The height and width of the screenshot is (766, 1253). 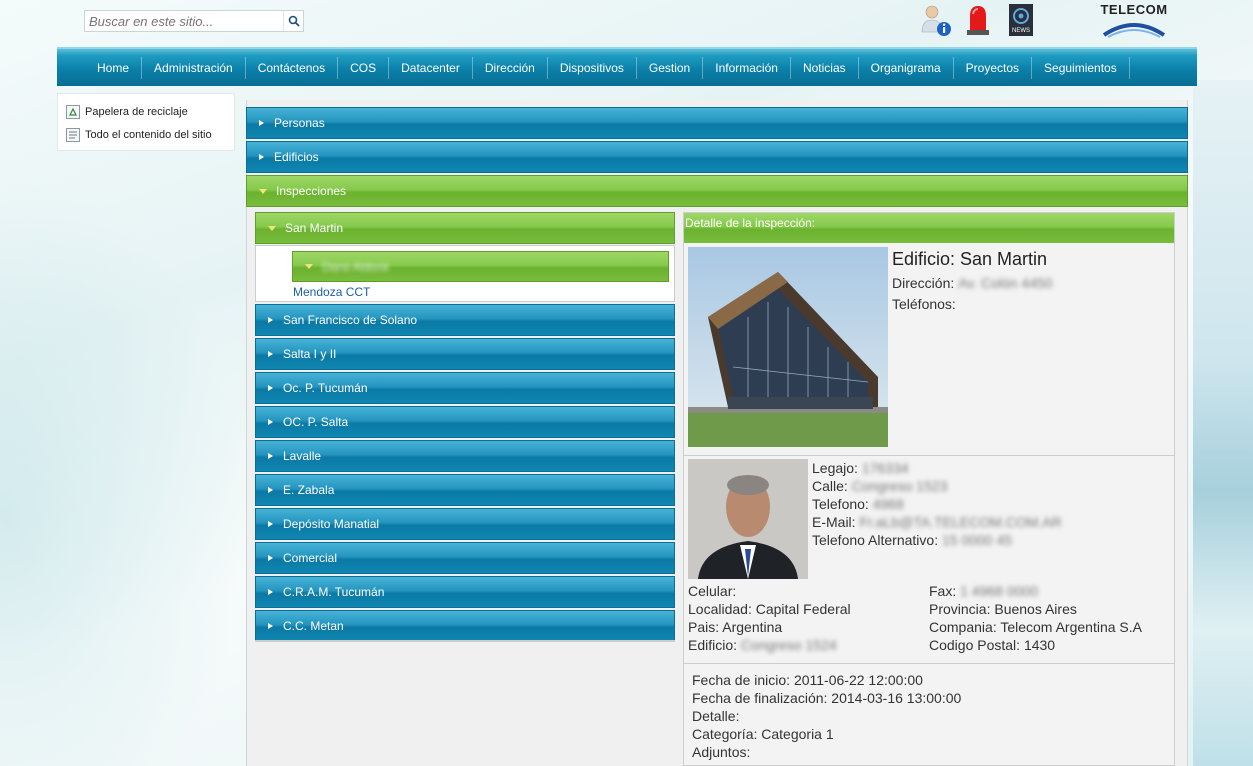 What do you see at coordinates (139, 135) in the screenshot?
I see `all-content-link: Todo el contenido del sitio` at bounding box center [139, 135].